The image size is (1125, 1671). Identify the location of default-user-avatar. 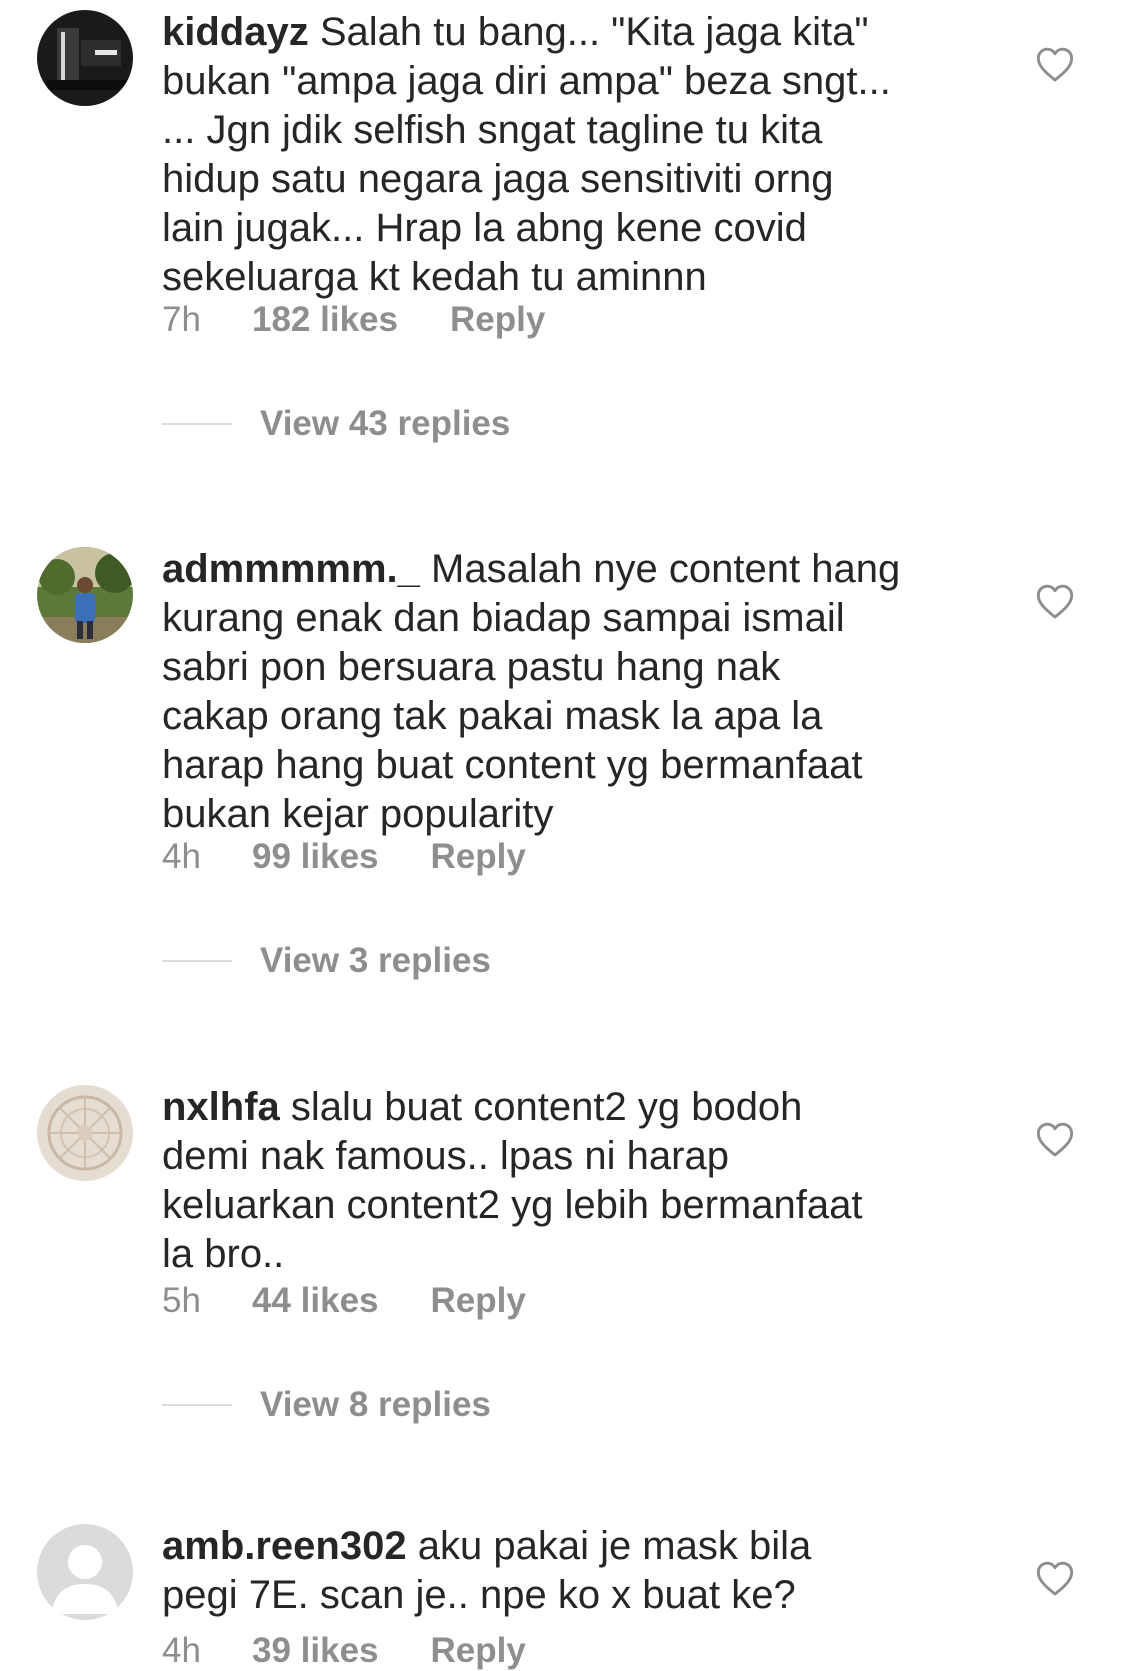
(85, 1572).